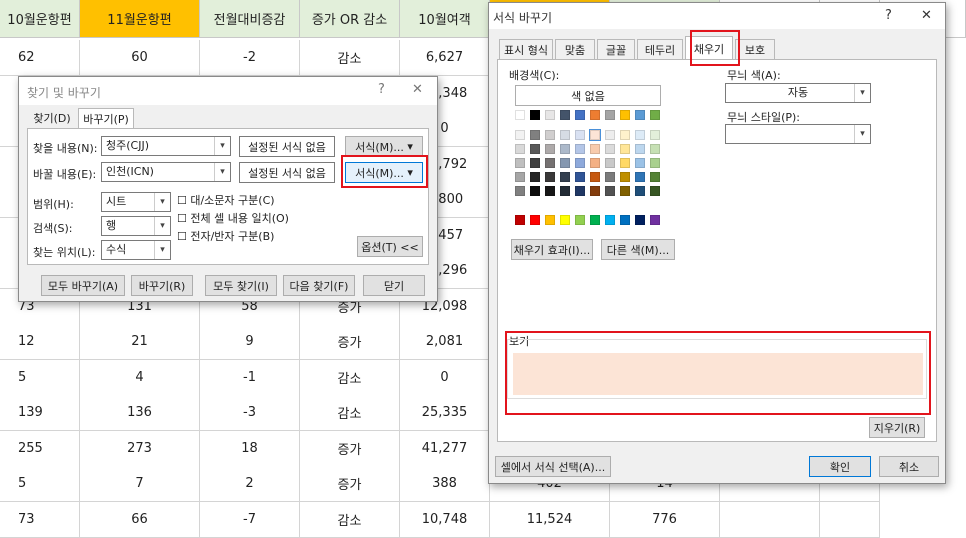  I want to click on table-cell: 273, so click(140, 448).